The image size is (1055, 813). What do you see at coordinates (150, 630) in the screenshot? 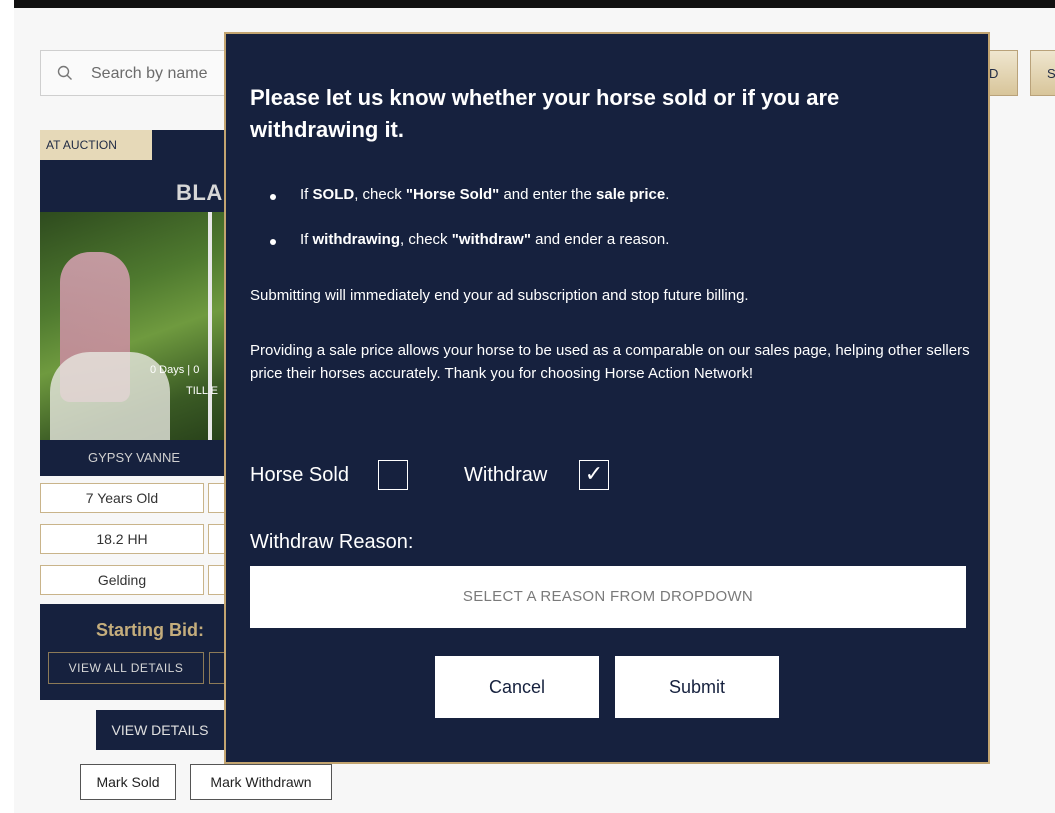
I see `starting-bid-label: Starting Bid:` at bounding box center [150, 630].